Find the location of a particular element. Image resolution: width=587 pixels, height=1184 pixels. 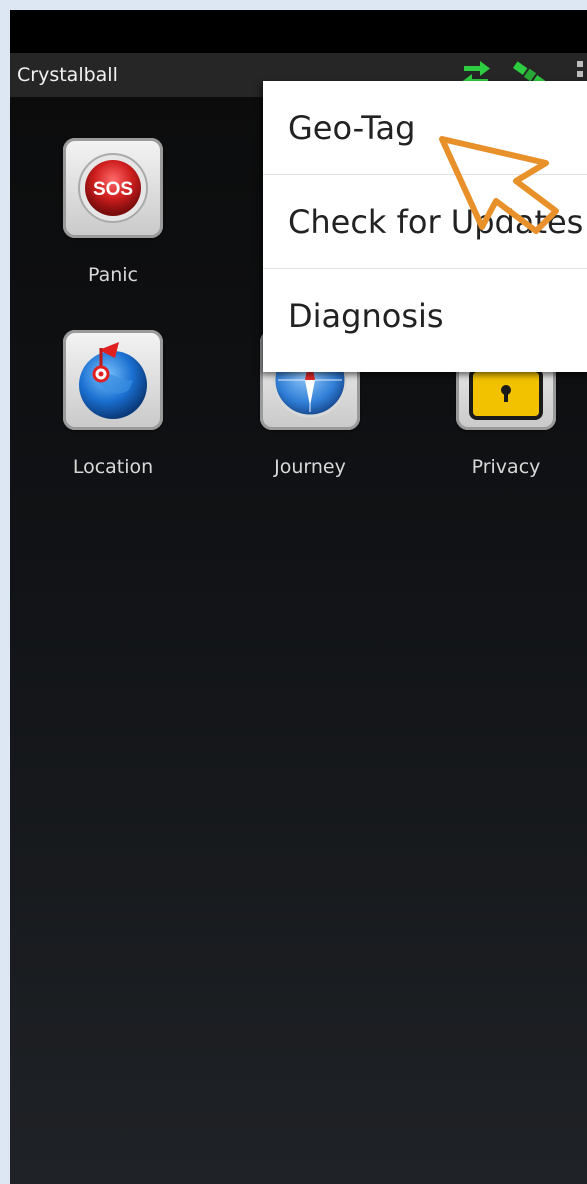

grid-label-panic: Panic is located at coordinates (112, 275).